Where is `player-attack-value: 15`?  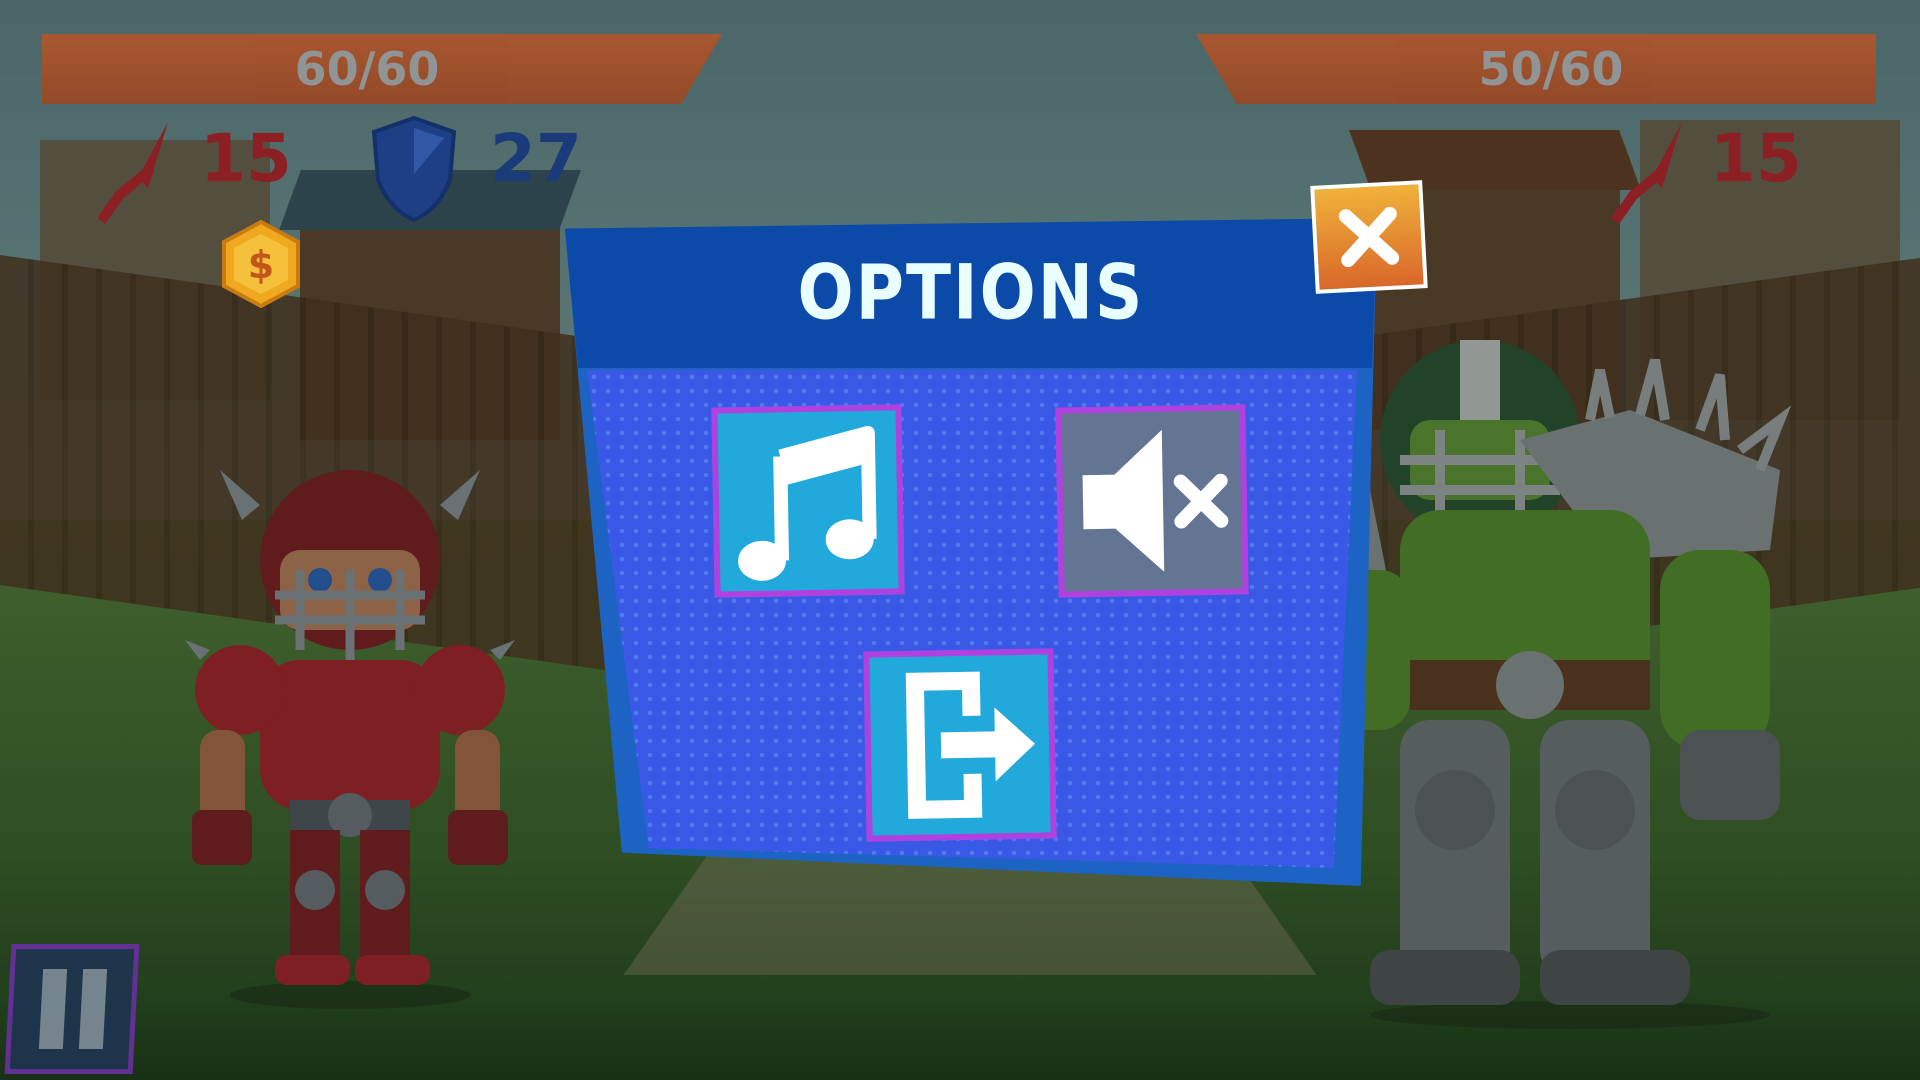
player-attack-value: 15 is located at coordinates (246, 158).